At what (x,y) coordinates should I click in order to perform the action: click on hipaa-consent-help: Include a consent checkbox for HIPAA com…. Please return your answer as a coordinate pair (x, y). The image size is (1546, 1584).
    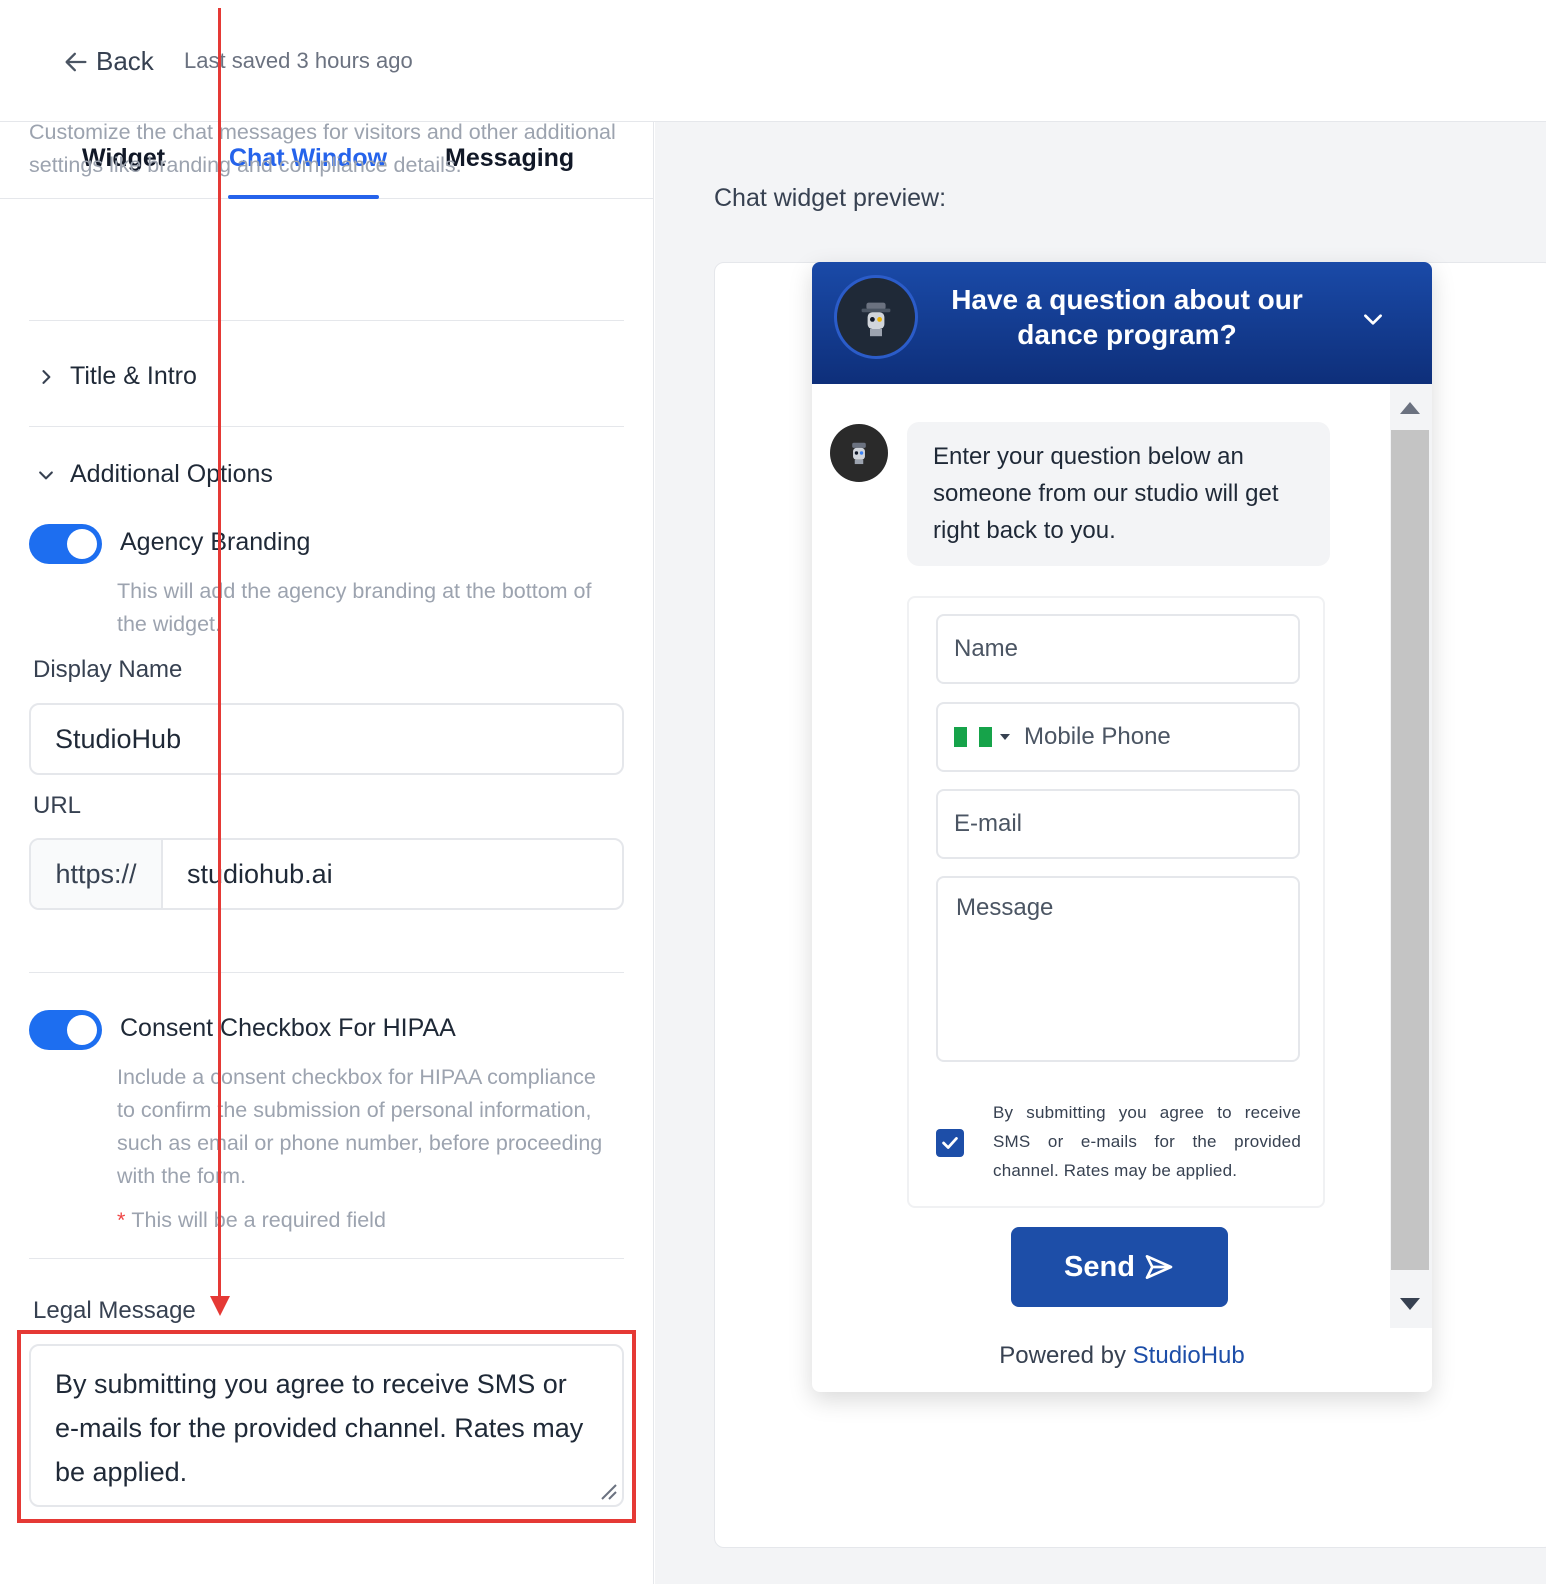
    Looking at the image, I should click on (360, 1126).